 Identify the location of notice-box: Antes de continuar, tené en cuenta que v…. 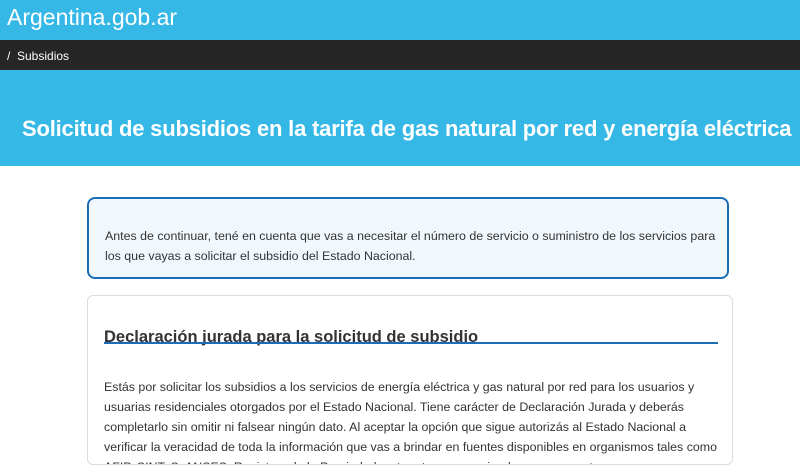
(408, 238).